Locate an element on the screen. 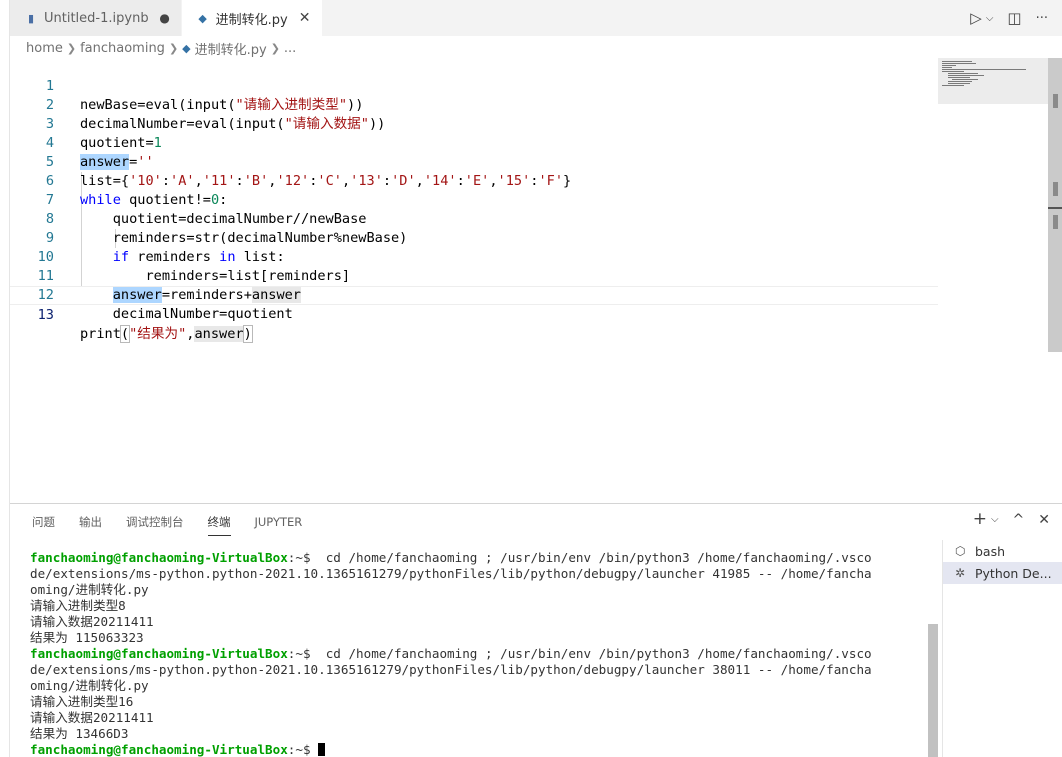  code-line: 3 quotient=1 is located at coordinates (474, 123).